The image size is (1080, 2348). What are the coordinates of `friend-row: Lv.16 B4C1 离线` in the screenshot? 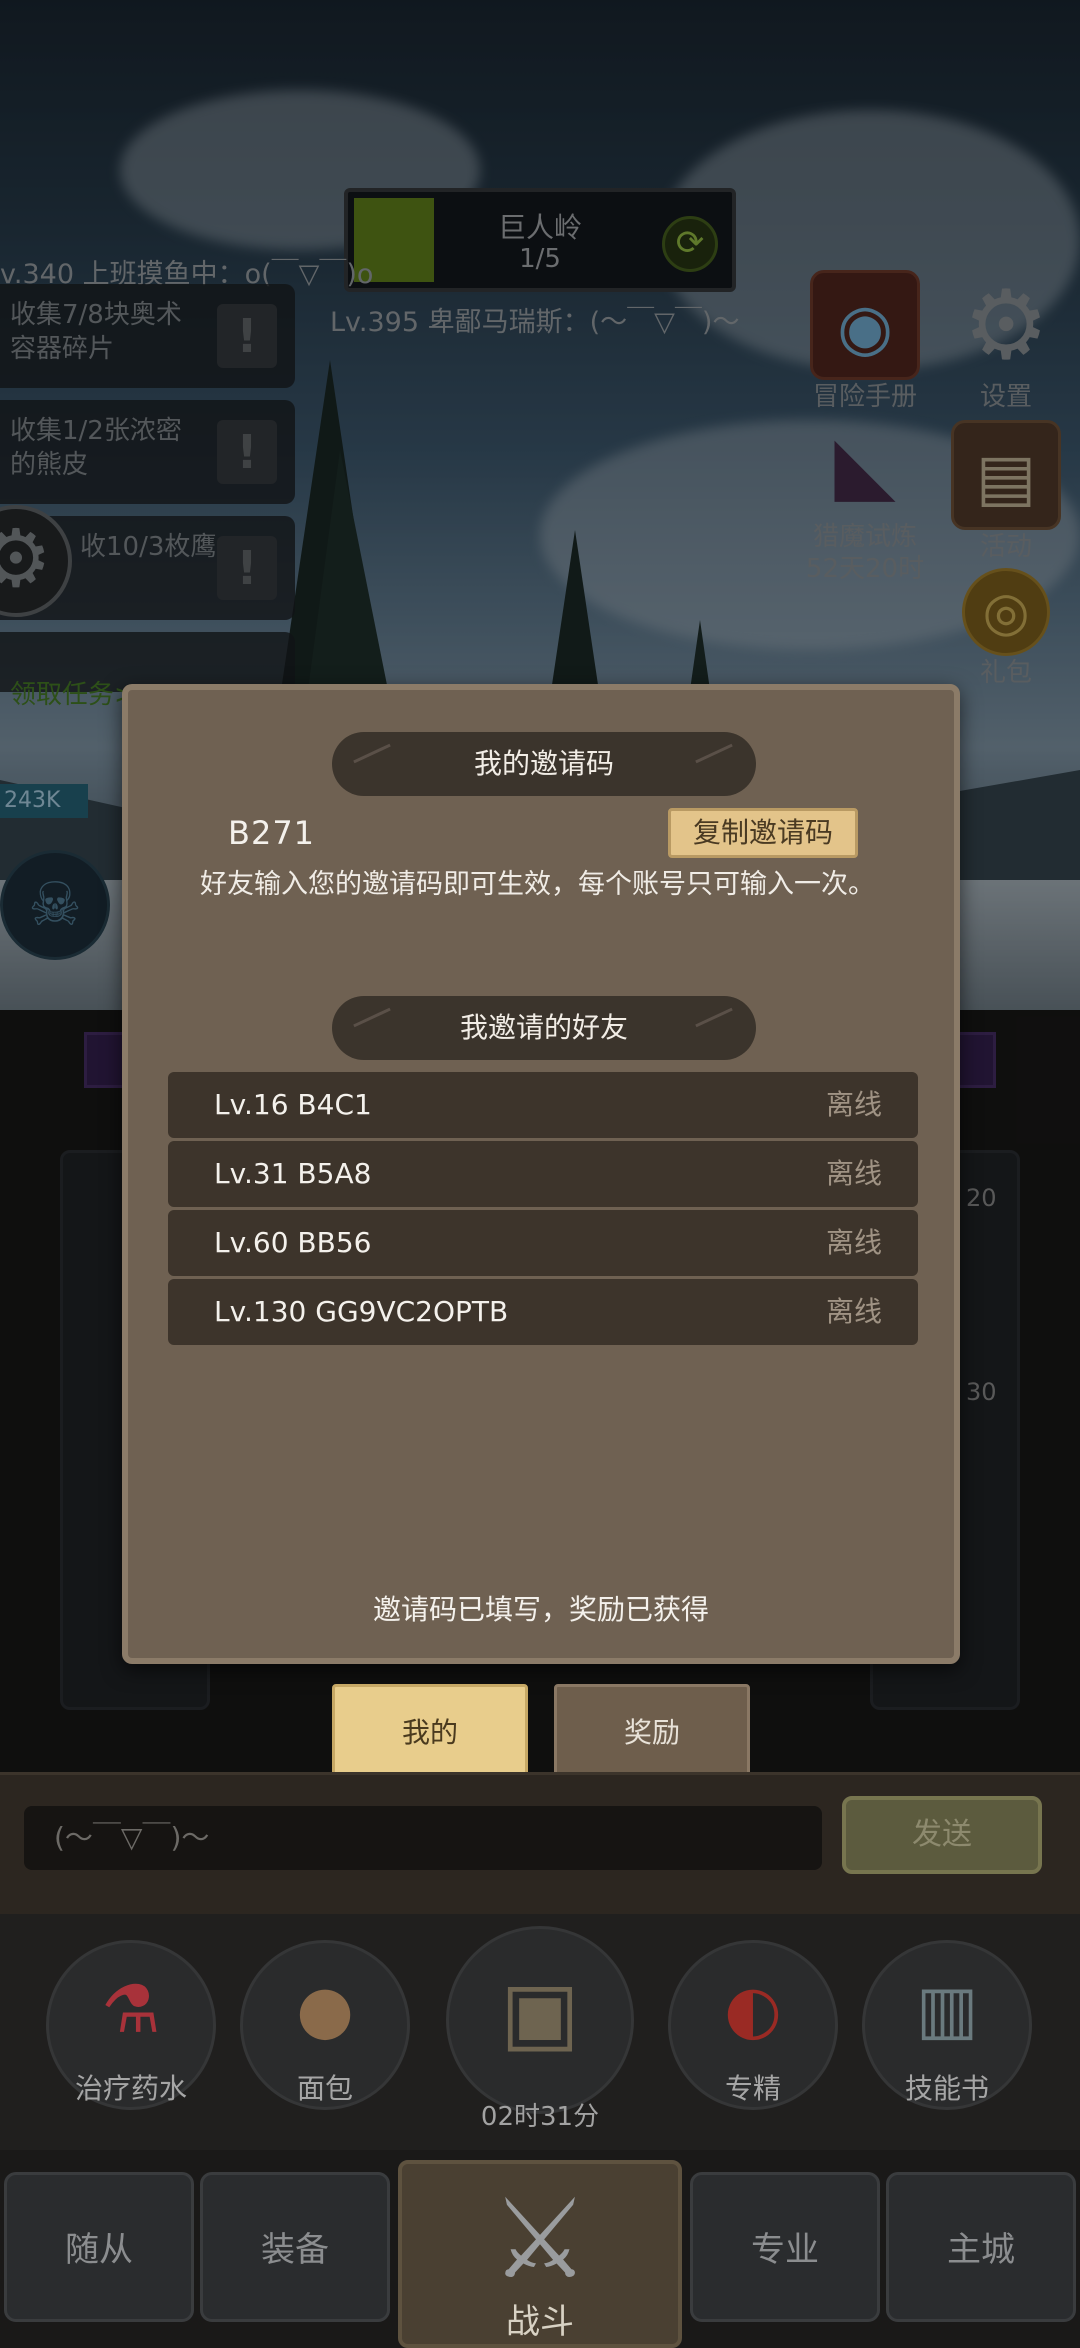 It's located at (543, 1105).